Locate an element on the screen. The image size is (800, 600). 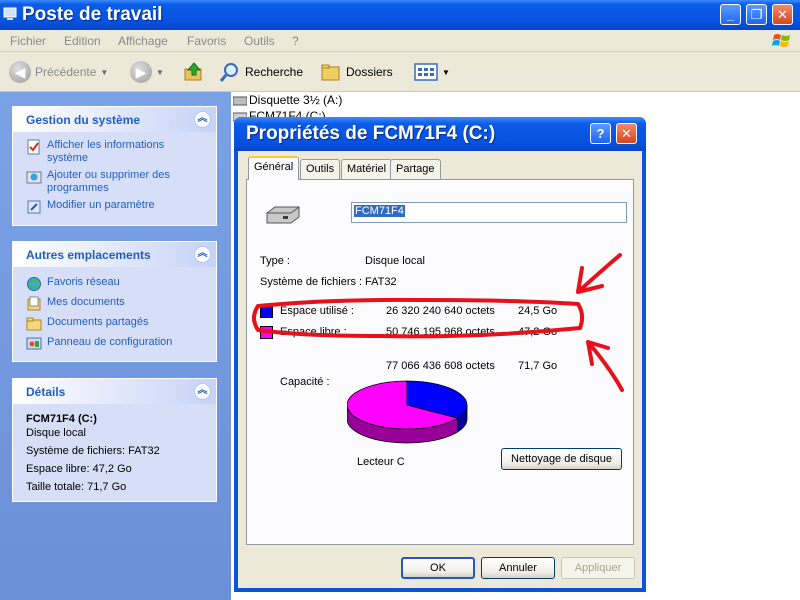
menu-help: ? is located at coordinates (295, 41).